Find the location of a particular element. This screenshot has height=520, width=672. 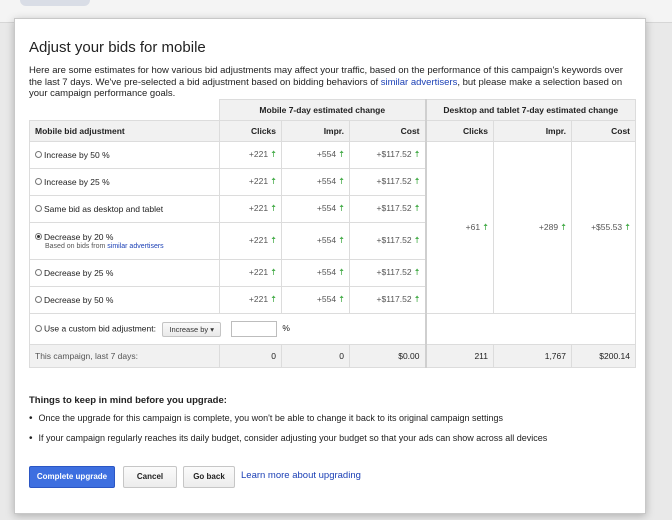

option-label: Same bid as desktop and tablet is located at coordinates (104, 209).